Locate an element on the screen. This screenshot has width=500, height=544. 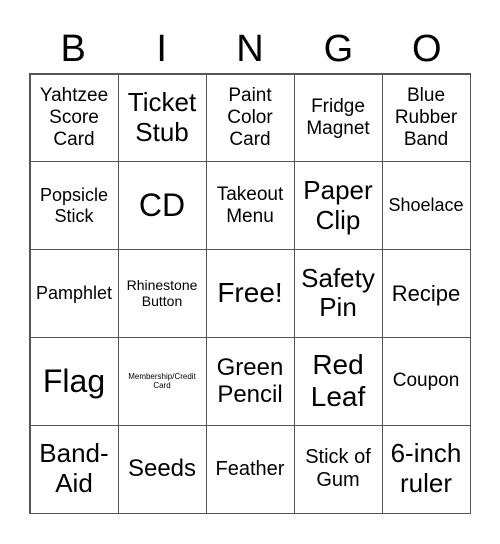
header-letter-b: B is located at coordinates (73, 49).